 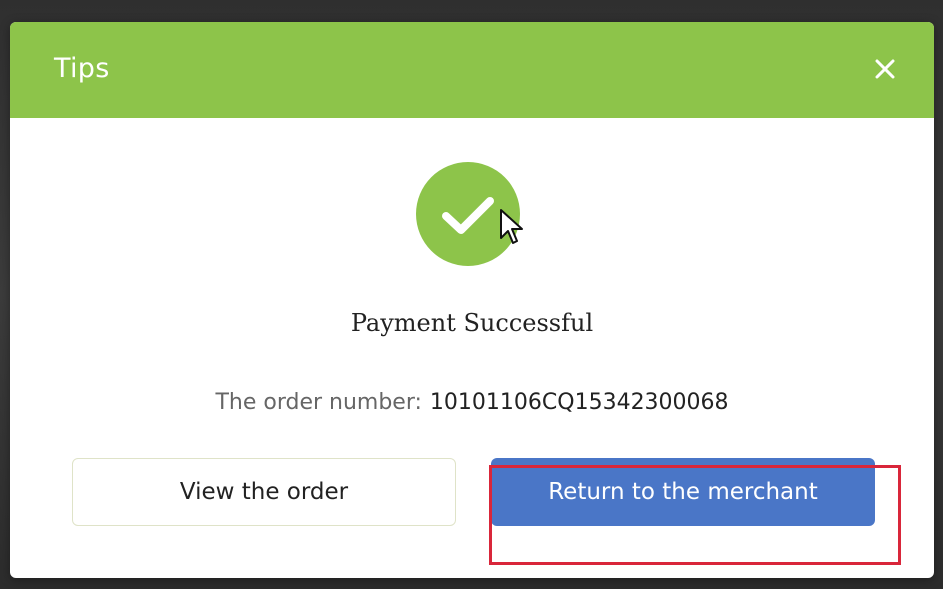 I want to click on order-number-line: The order number: 10101106CQ15342300068, so click(x=472, y=402).